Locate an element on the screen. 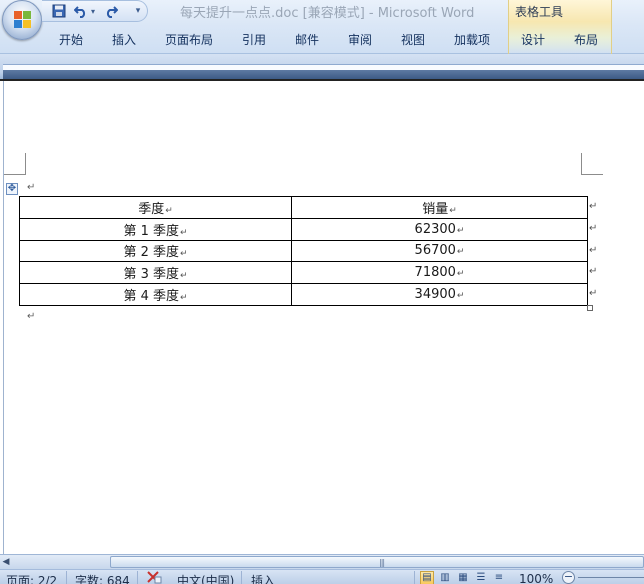 The image size is (644, 584). office-logo-icon is located at coordinates (23, 20).